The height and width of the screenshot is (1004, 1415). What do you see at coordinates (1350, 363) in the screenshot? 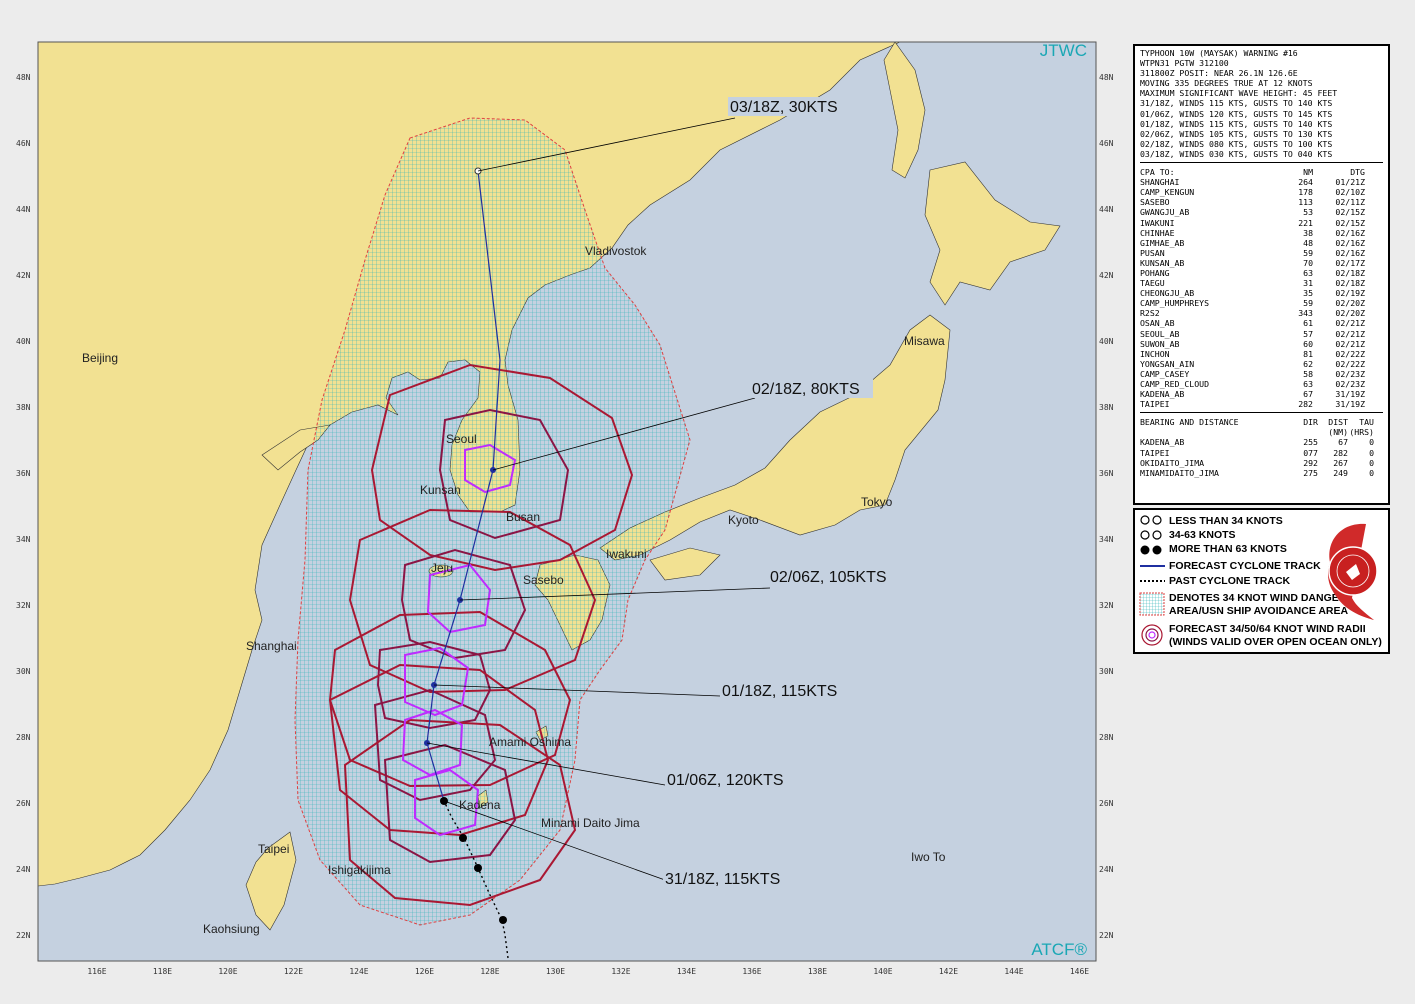
I see `cell: 02/22Z` at bounding box center [1350, 363].